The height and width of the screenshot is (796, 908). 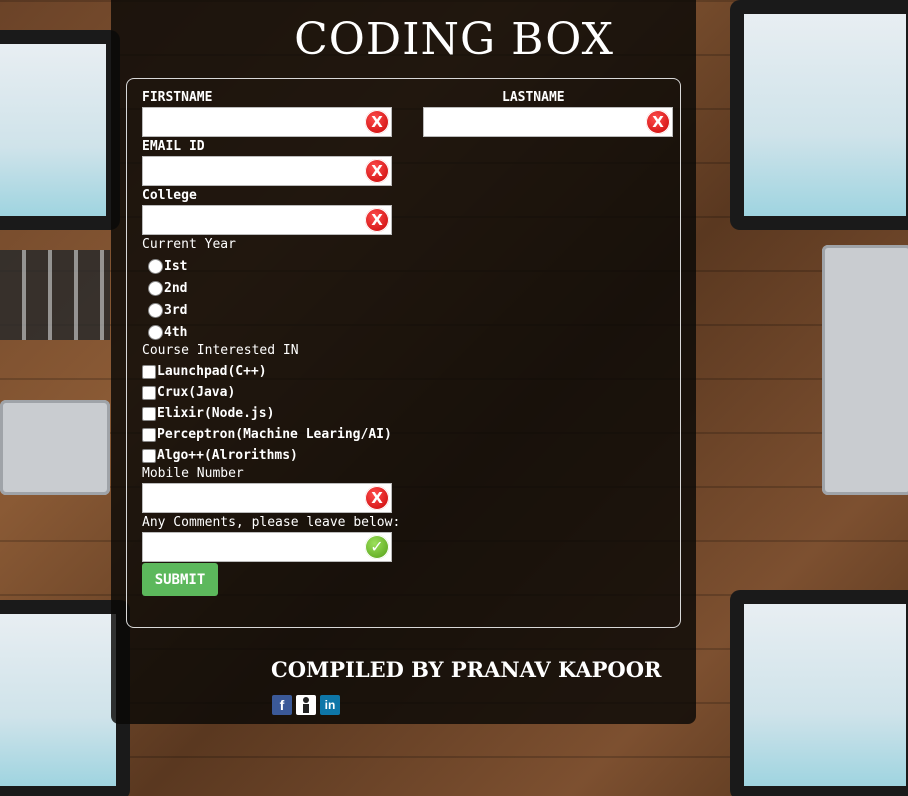 I want to click on submit-button: SUBMIT, so click(x=180, y=579).